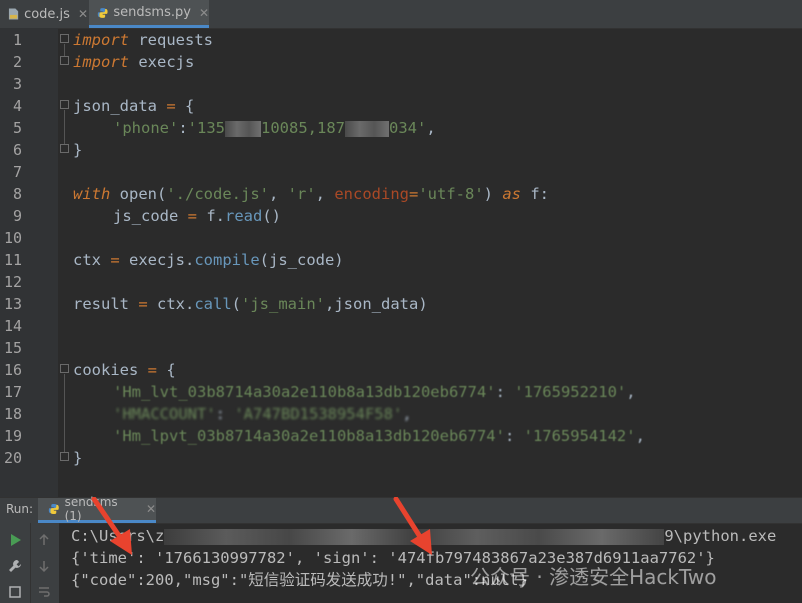 This screenshot has width=802, height=603. Describe the element at coordinates (15, 540) in the screenshot. I see `rerun-icon` at that location.